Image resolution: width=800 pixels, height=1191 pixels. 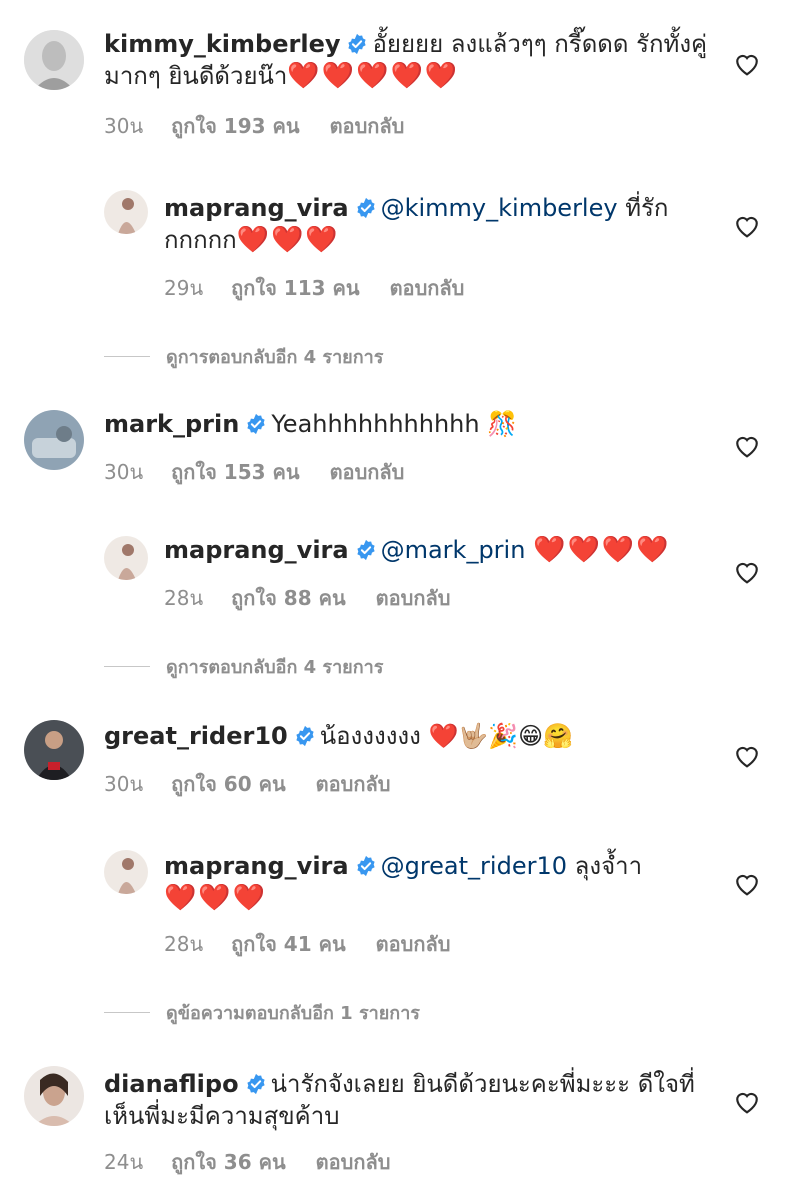 I want to click on comment-body: great_rider10 น้องงงงงง ❤️🤟🏼🎉😁🤗, so click(x=412, y=736).